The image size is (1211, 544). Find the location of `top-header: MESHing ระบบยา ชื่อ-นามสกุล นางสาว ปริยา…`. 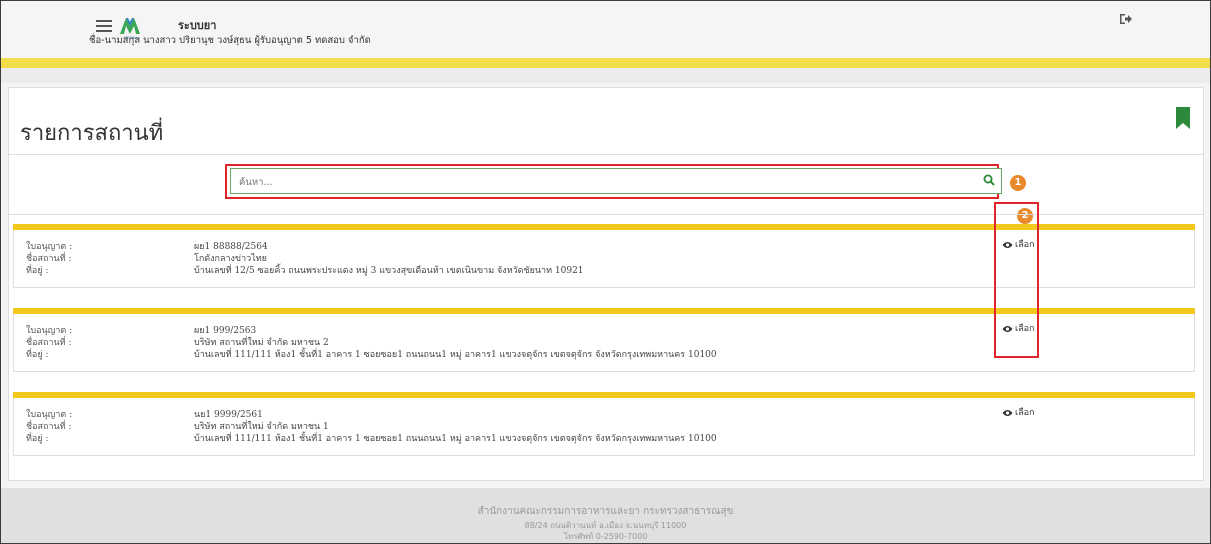

top-header: MESHing ระบบยา ชื่อ-นามสกุล นางสาว ปริยา… is located at coordinates (605, 29).